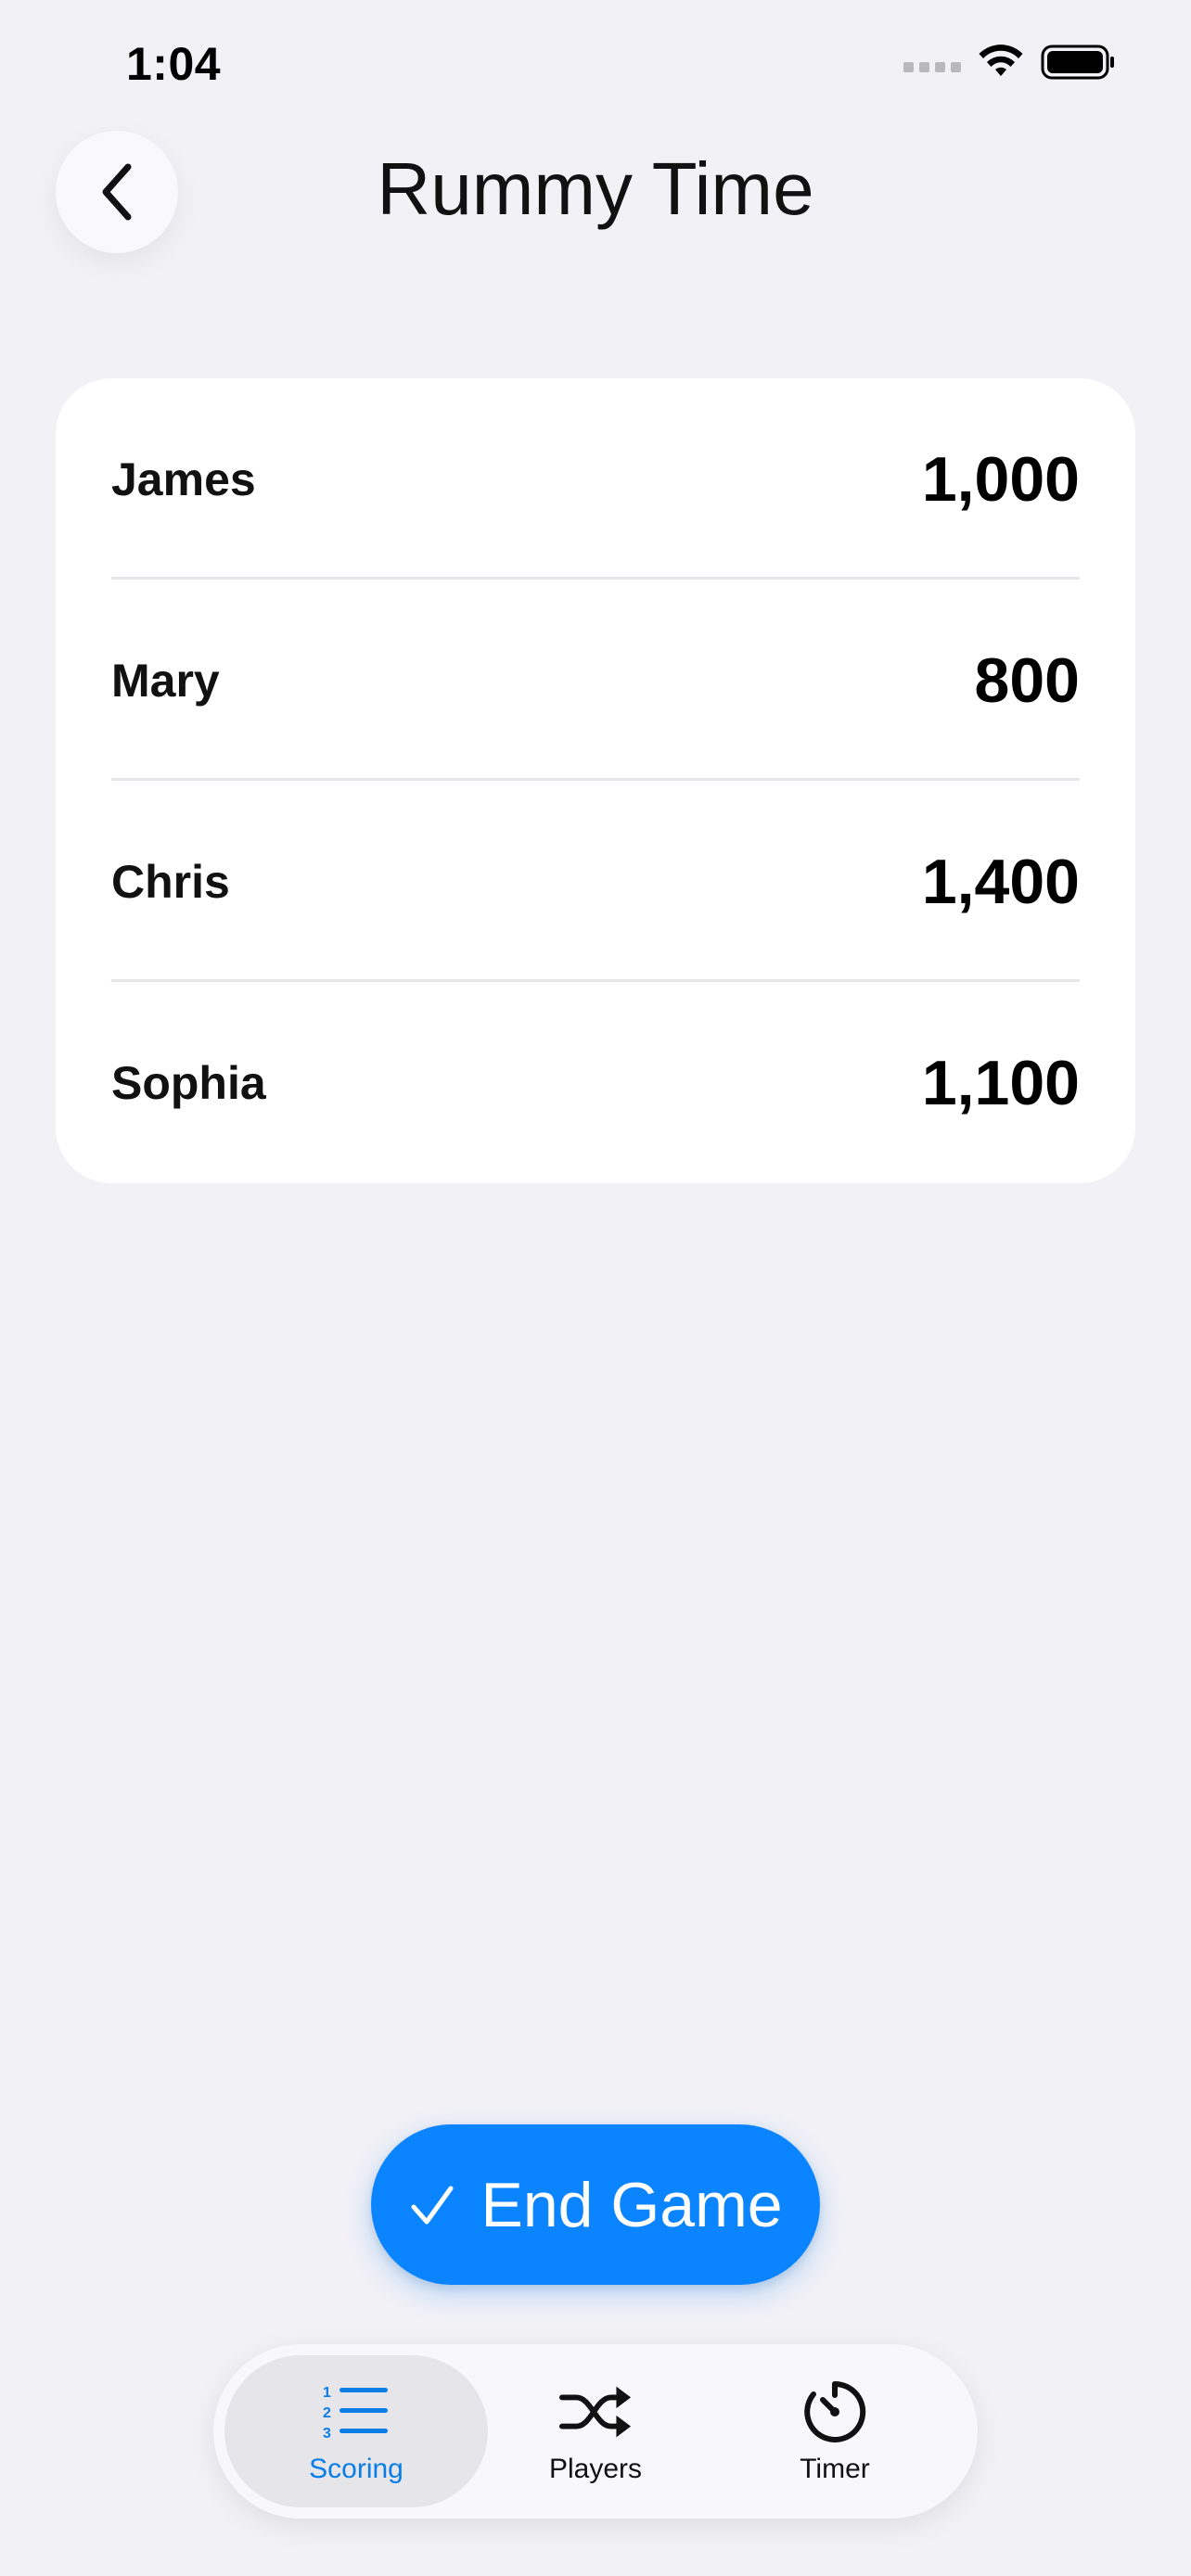 This screenshot has width=1191, height=2576. What do you see at coordinates (595, 479) in the screenshot?
I see `player-row: James 1,000` at bounding box center [595, 479].